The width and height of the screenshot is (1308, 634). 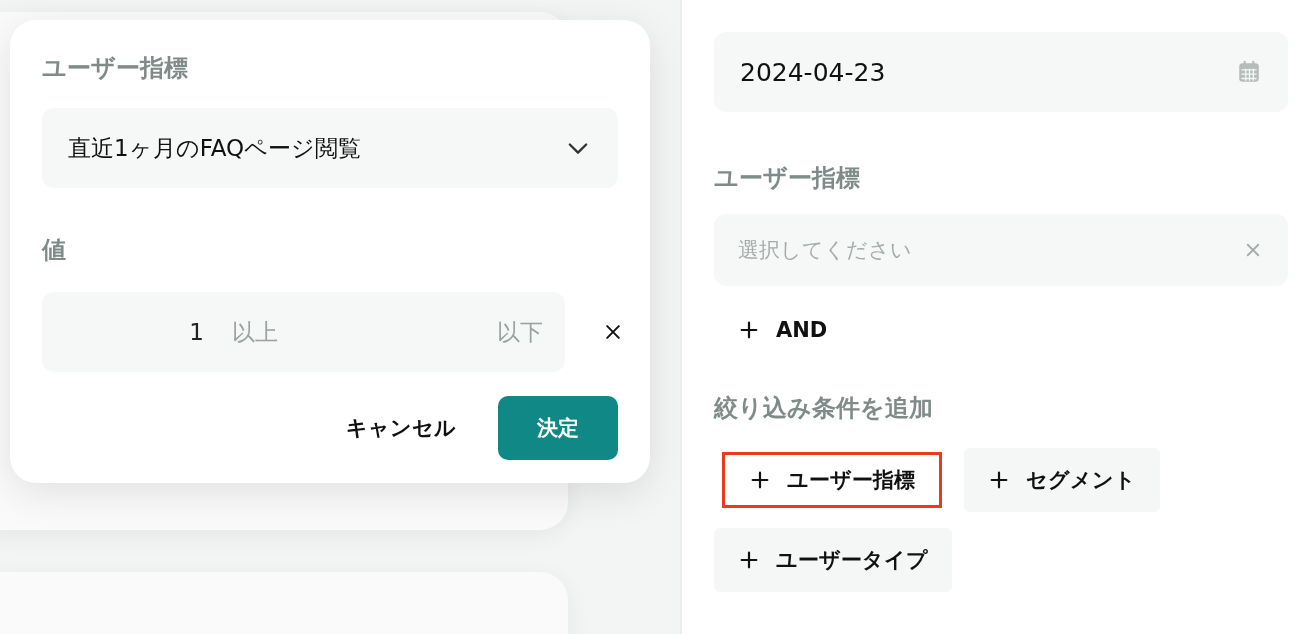 What do you see at coordinates (832, 480) in the screenshot?
I see `add-filter-button: ユーザー指標` at bounding box center [832, 480].